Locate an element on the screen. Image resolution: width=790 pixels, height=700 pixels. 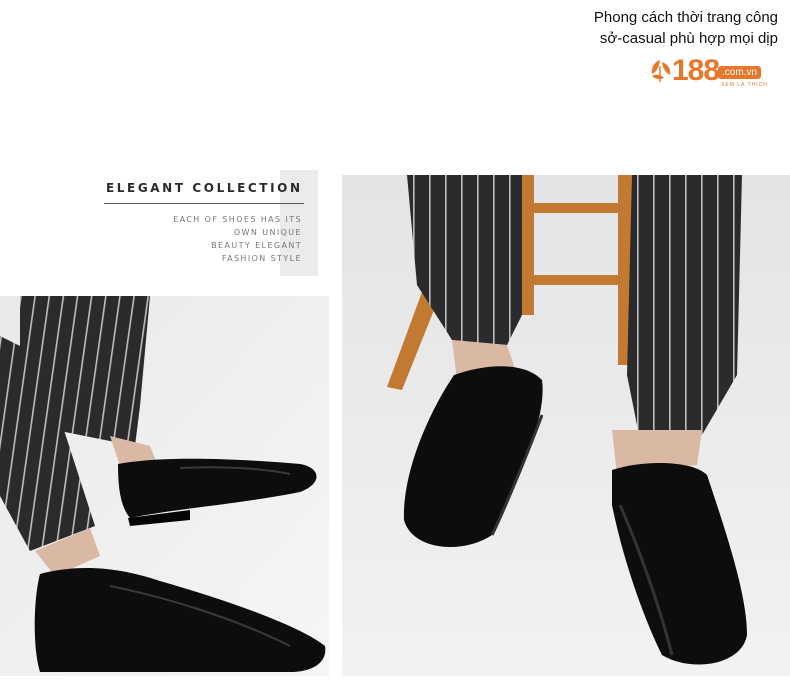
title-divider is located at coordinates (204, 203).